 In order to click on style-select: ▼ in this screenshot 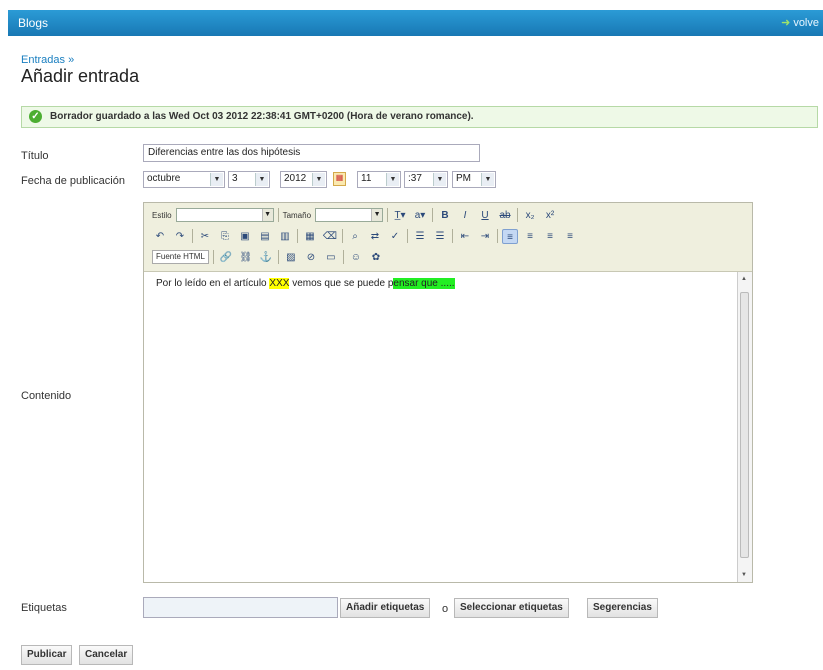, I will do `click(224, 215)`.